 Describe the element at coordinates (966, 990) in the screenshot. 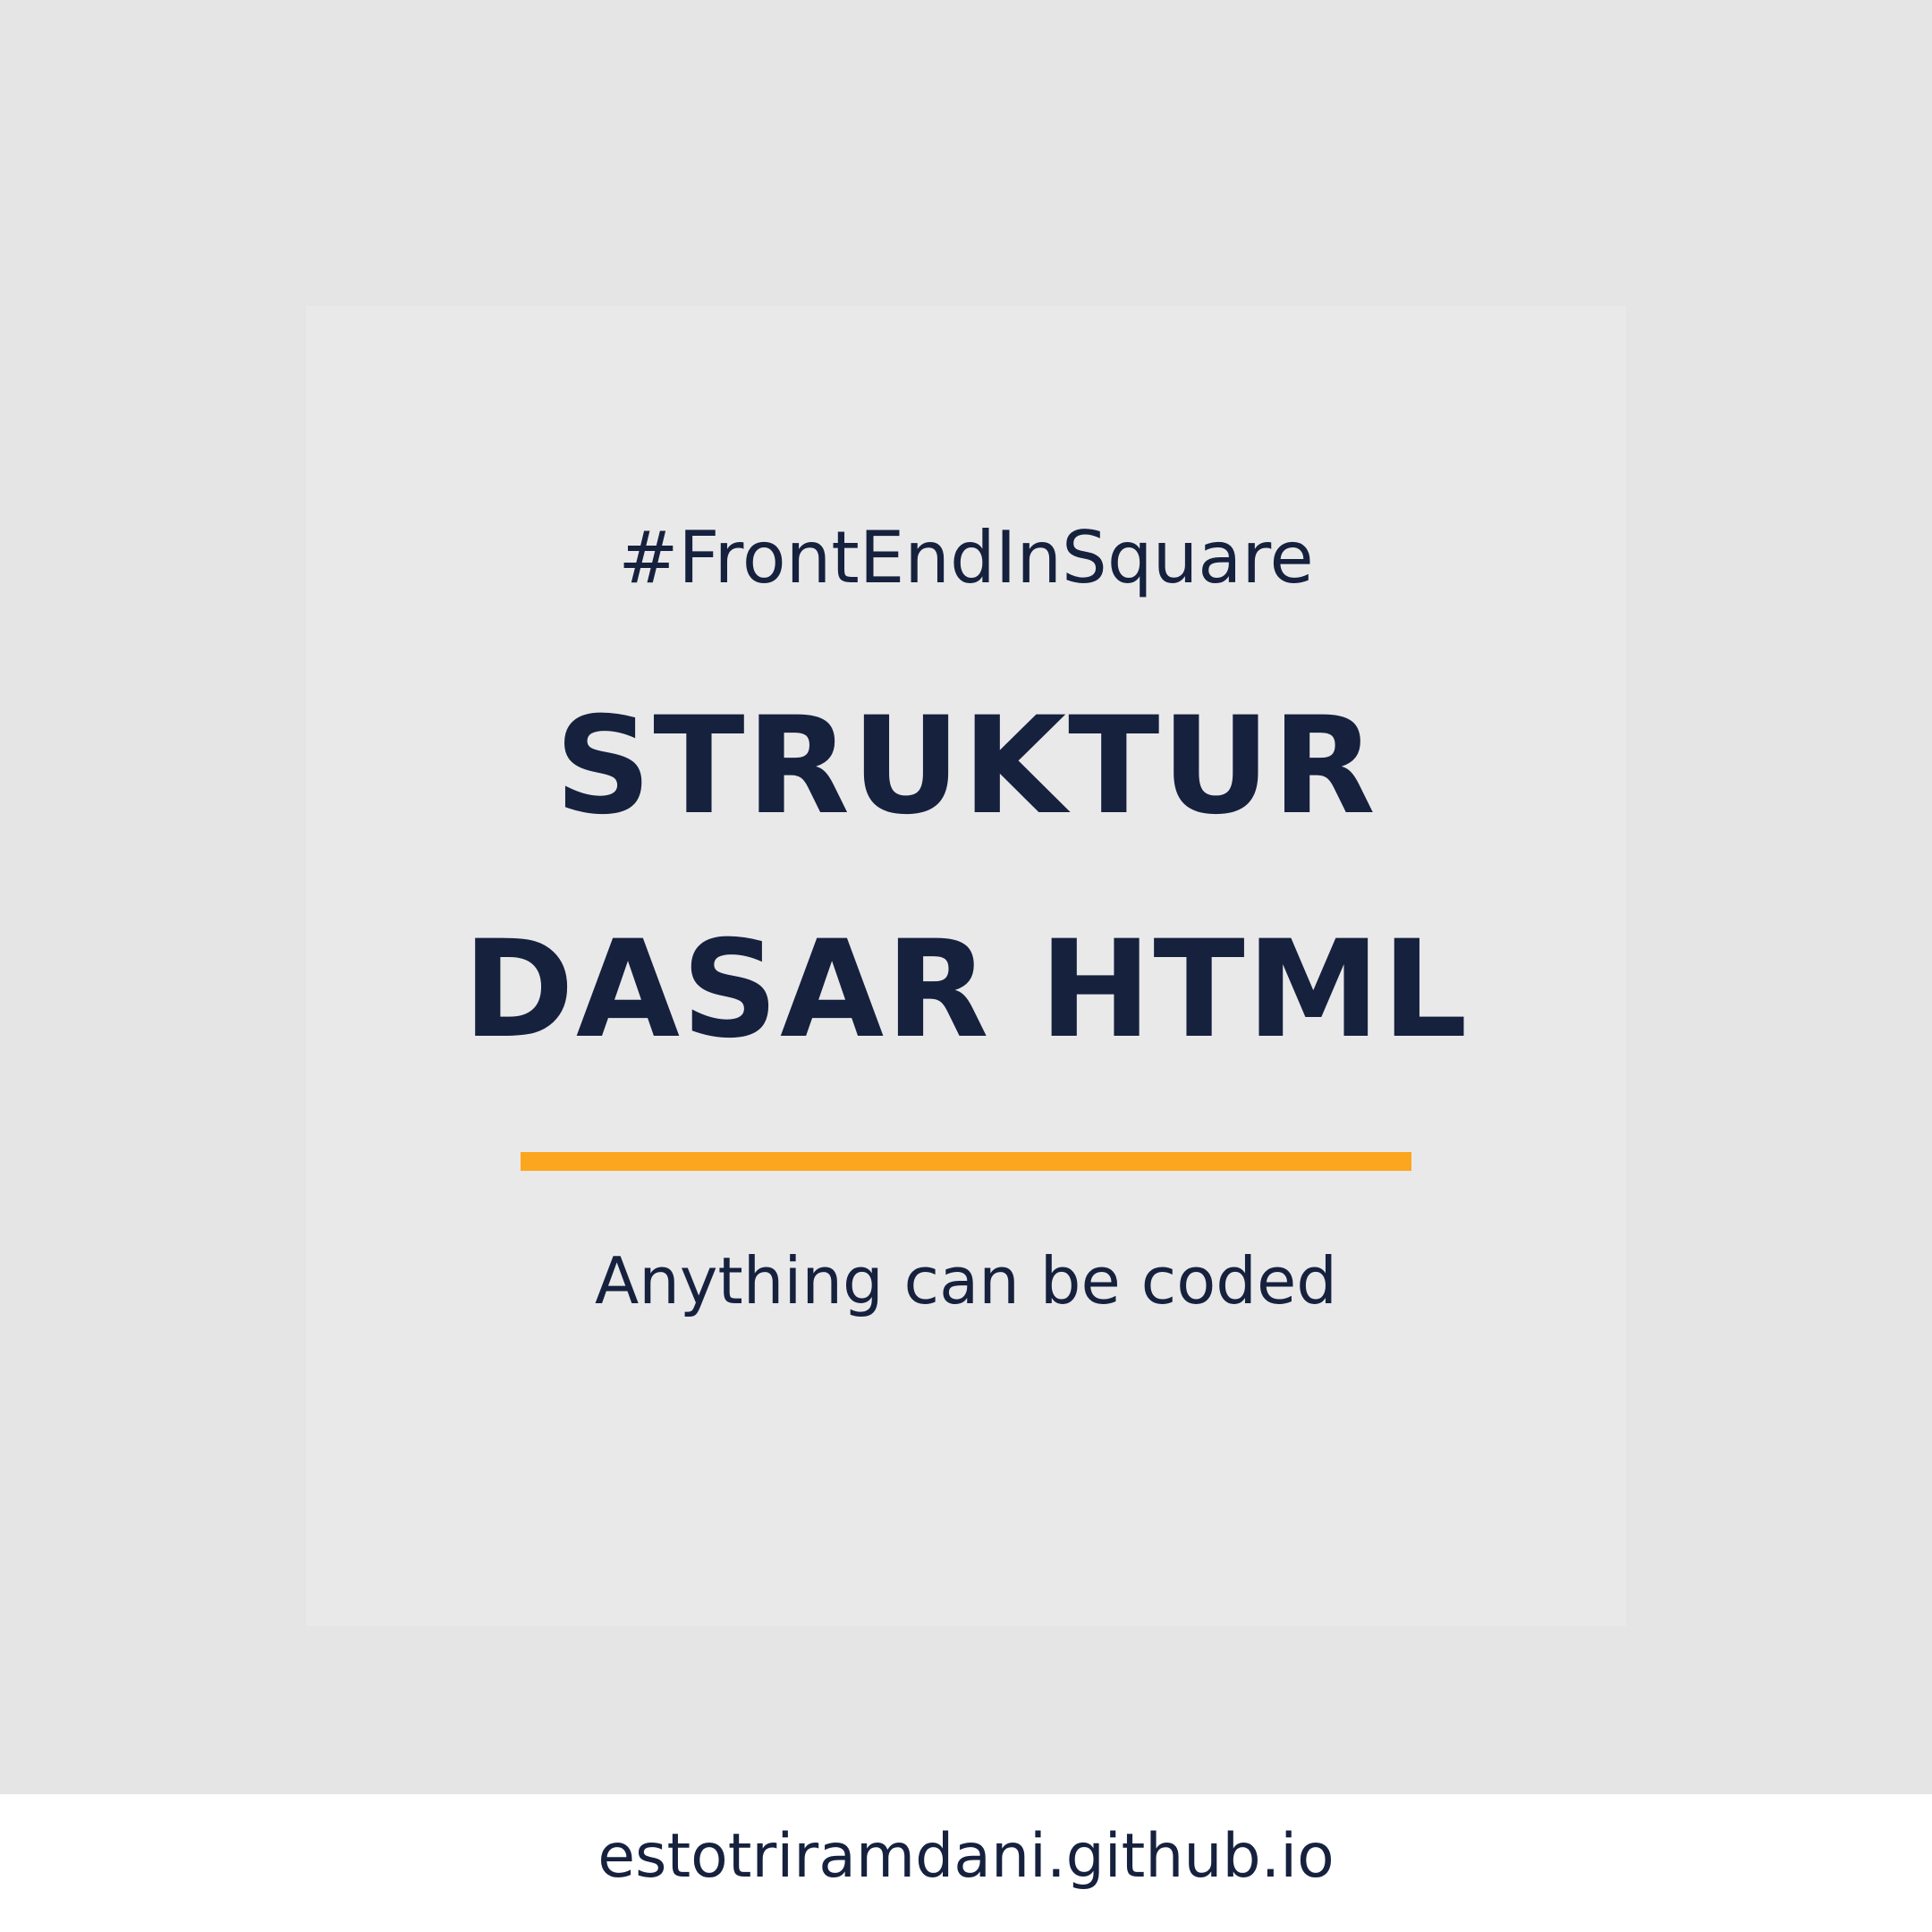

I see `title-line-2: DASAR HTML` at that location.